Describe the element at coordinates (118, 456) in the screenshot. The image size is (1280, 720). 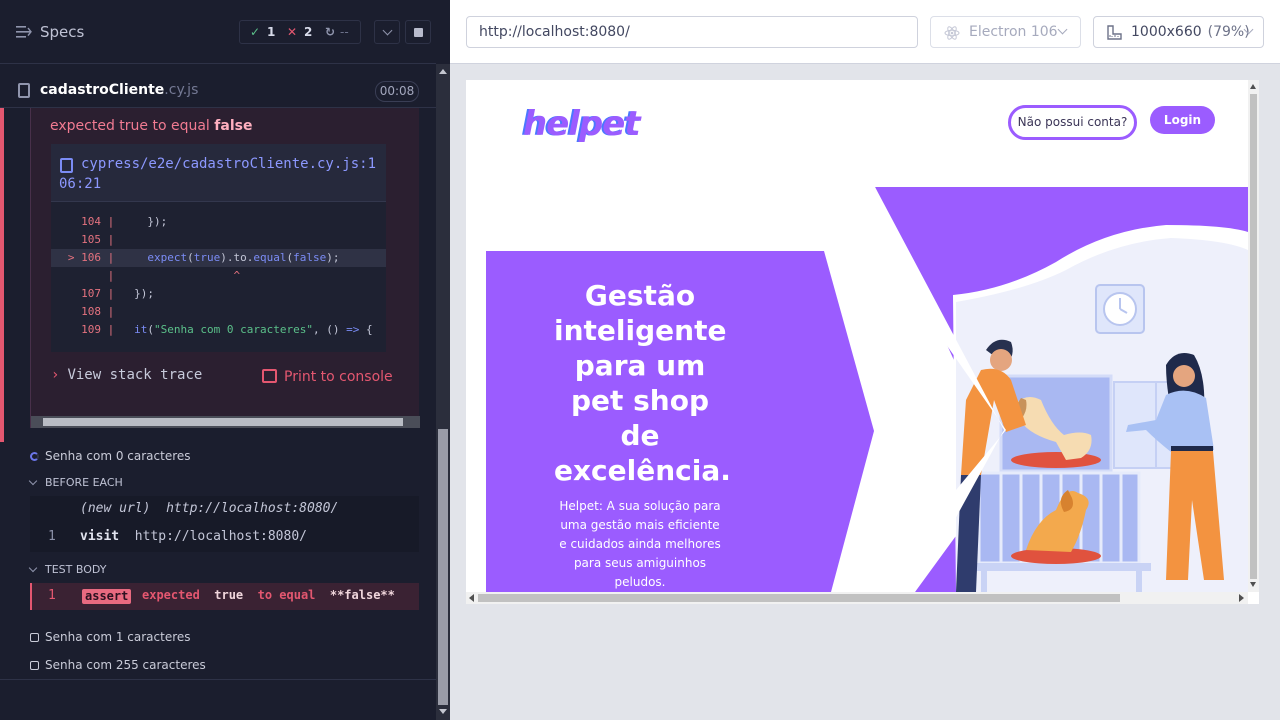
I see `test-title: Senha com 0 caracteres` at that location.